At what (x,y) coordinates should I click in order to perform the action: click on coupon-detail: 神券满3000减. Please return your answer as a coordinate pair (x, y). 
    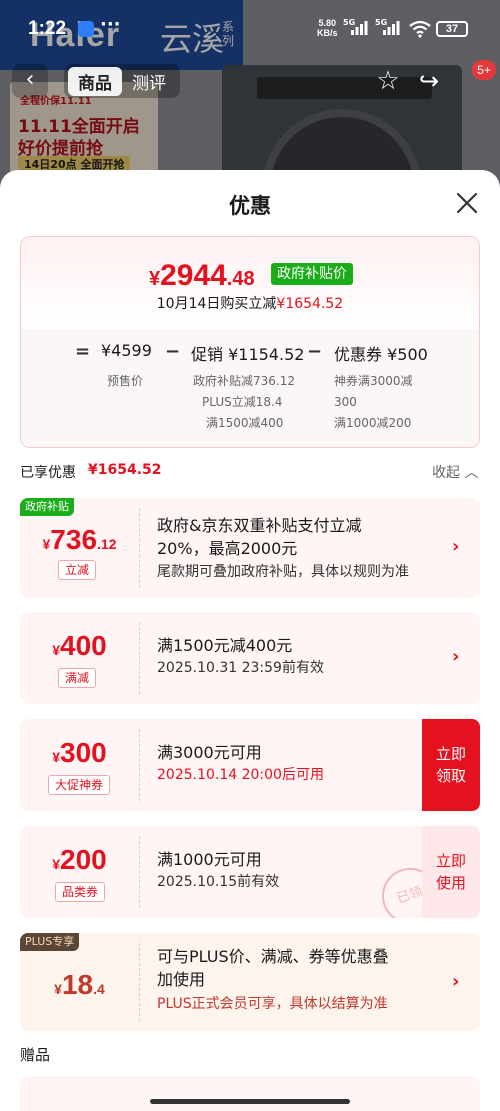
    Looking at the image, I should click on (373, 381).